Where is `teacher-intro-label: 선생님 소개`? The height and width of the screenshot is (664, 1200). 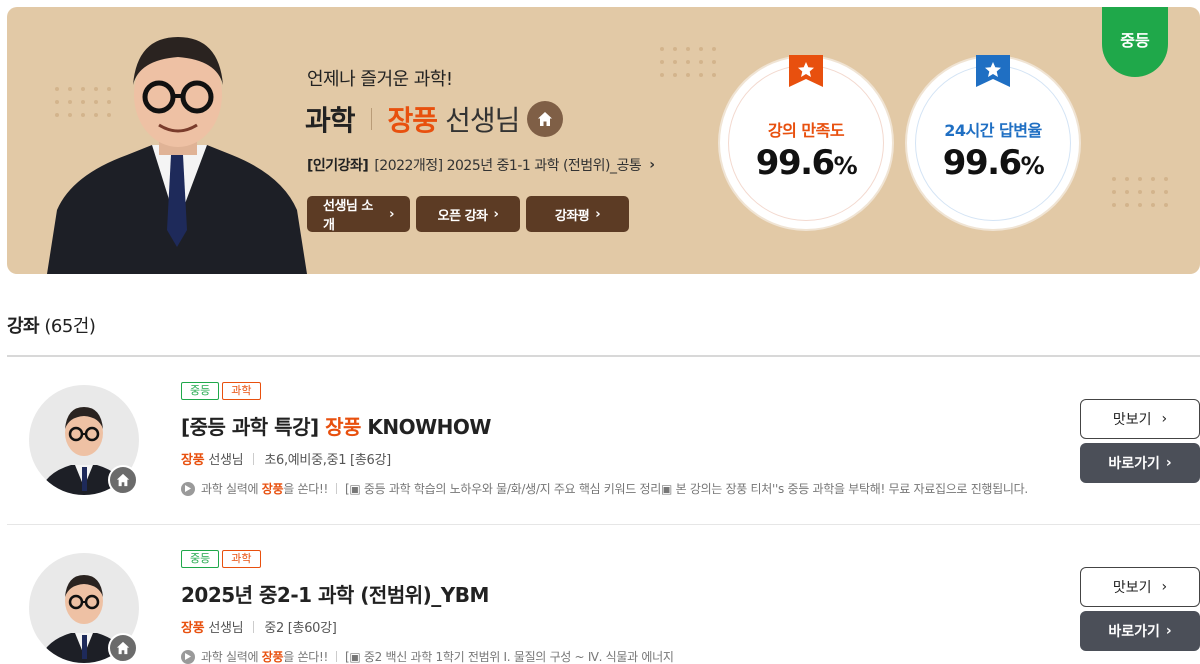 teacher-intro-label: 선생님 소개 is located at coordinates (348, 216).